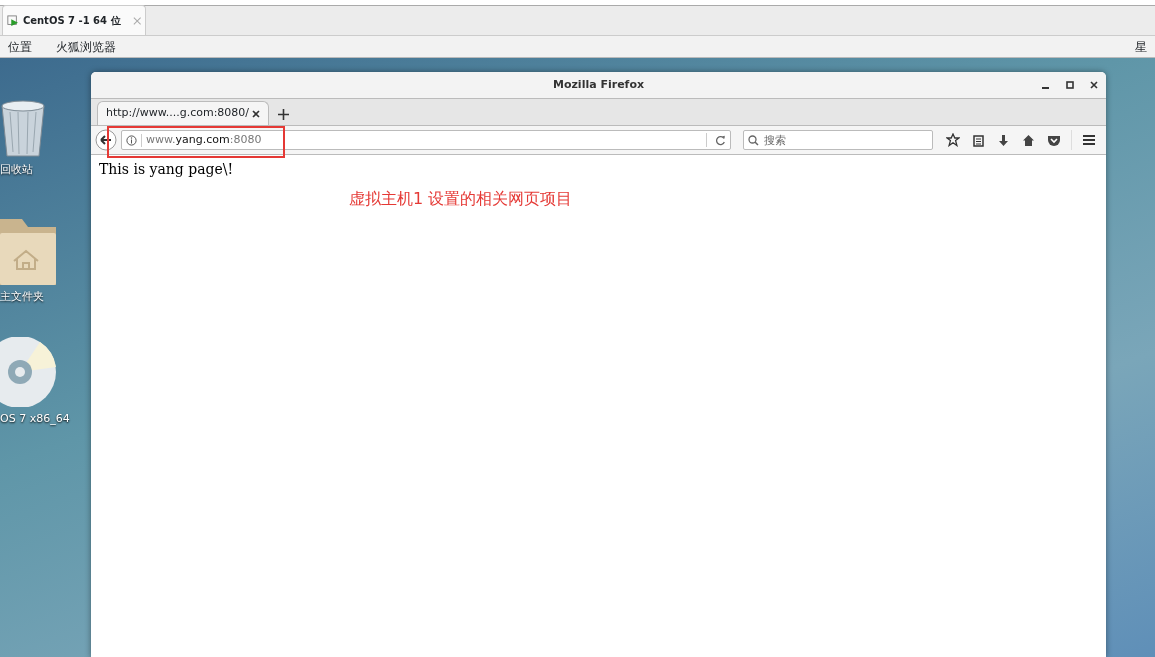  What do you see at coordinates (86, 46) in the screenshot?
I see `menu-item: 火狐浏览器` at bounding box center [86, 46].